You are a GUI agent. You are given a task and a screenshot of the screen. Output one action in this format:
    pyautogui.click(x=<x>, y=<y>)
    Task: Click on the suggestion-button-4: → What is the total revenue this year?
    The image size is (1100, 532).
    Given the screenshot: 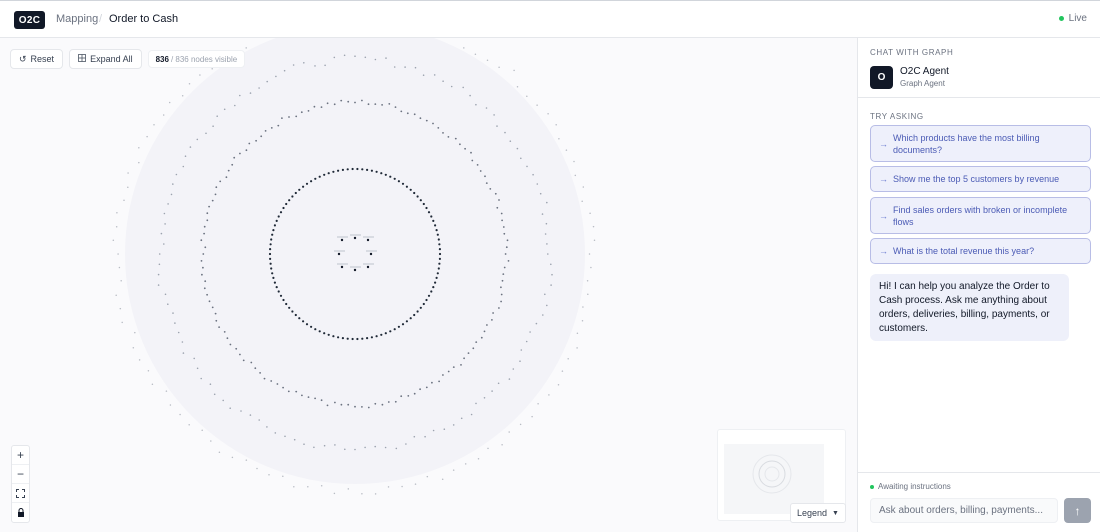 What is the action you would take?
    pyautogui.click(x=980, y=251)
    